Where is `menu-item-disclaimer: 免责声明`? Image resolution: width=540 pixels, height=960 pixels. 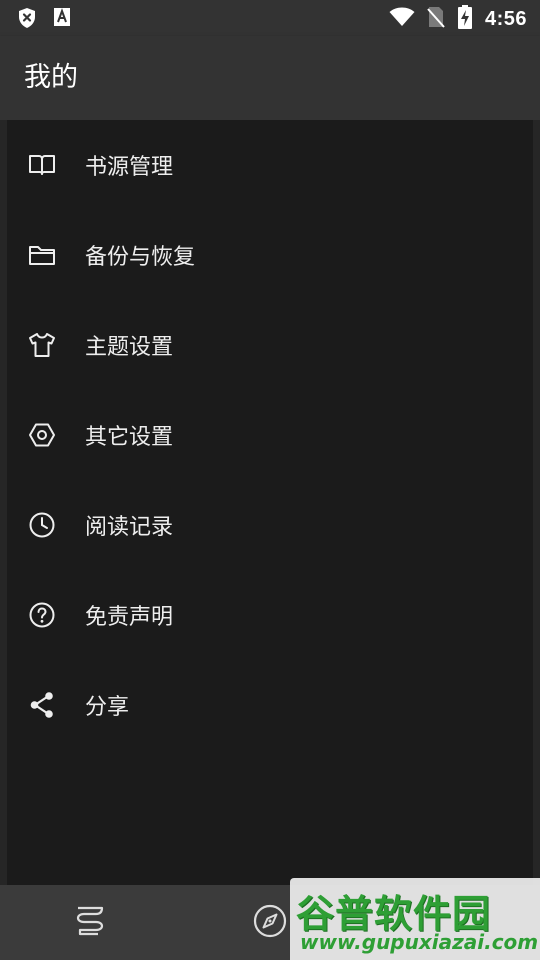
menu-item-disclaimer: 免责声明 is located at coordinates (270, 615).